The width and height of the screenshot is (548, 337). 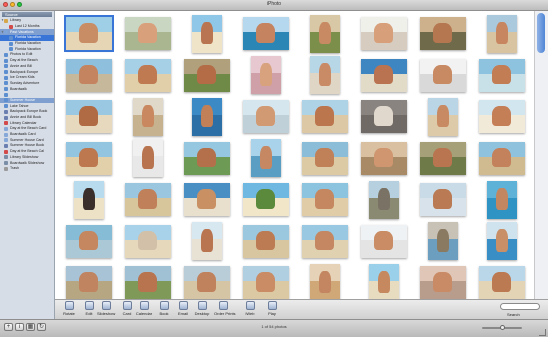 I want to click on toolbar-book-button: Book, so click(x=164, y=308).